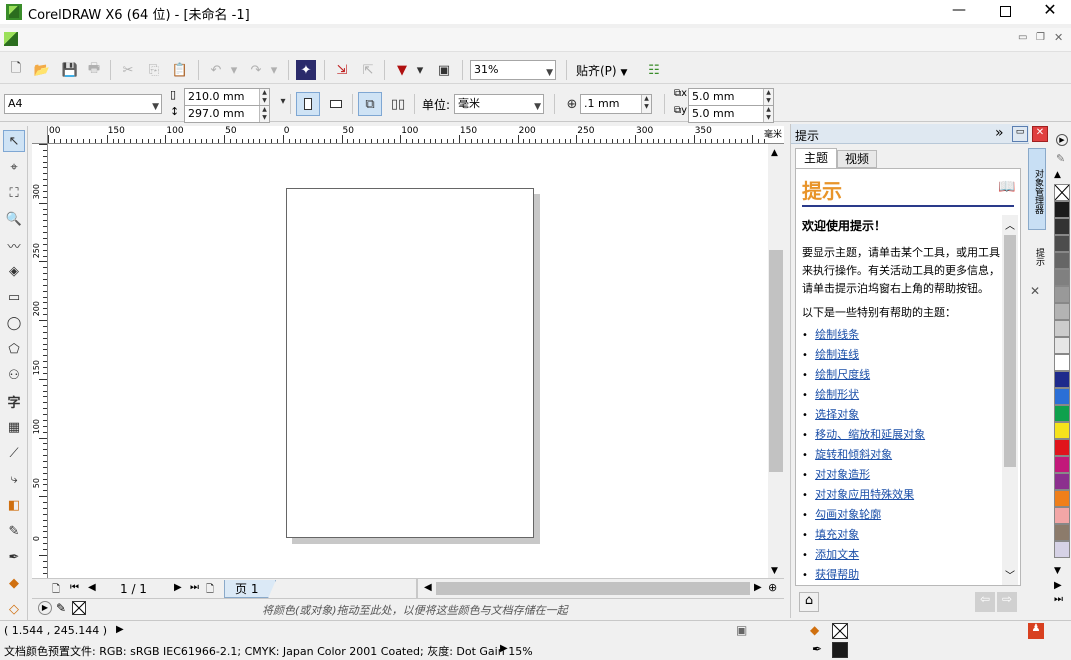  Describe the element at coordinates (1040, 37) in the screenshot. I see `doc-restore-icon: ❐` at that location.